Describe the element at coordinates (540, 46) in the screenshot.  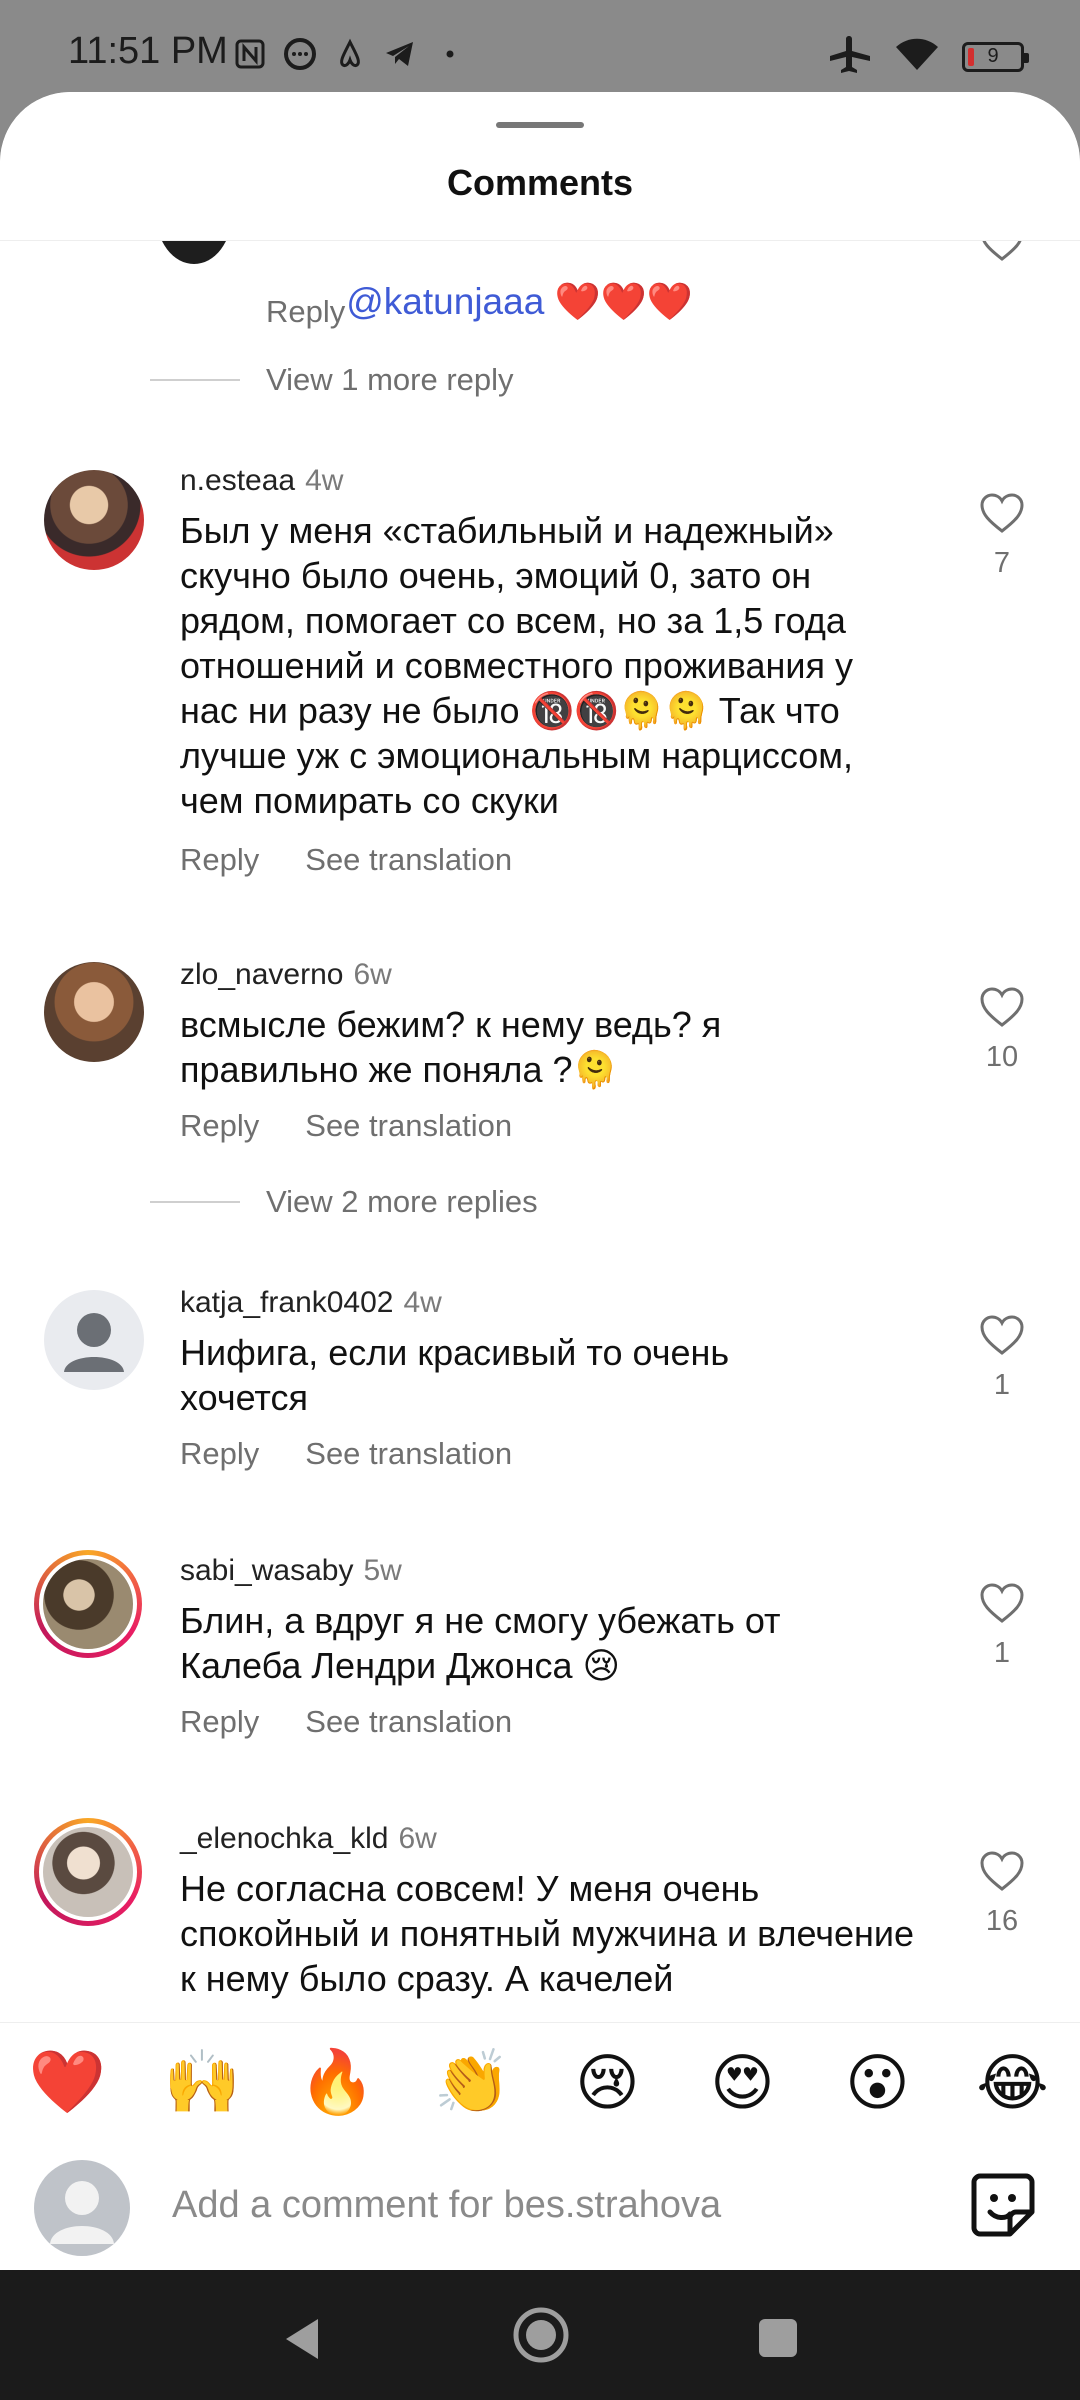
I see `status-bar: 11:51 PM 9` at that location.